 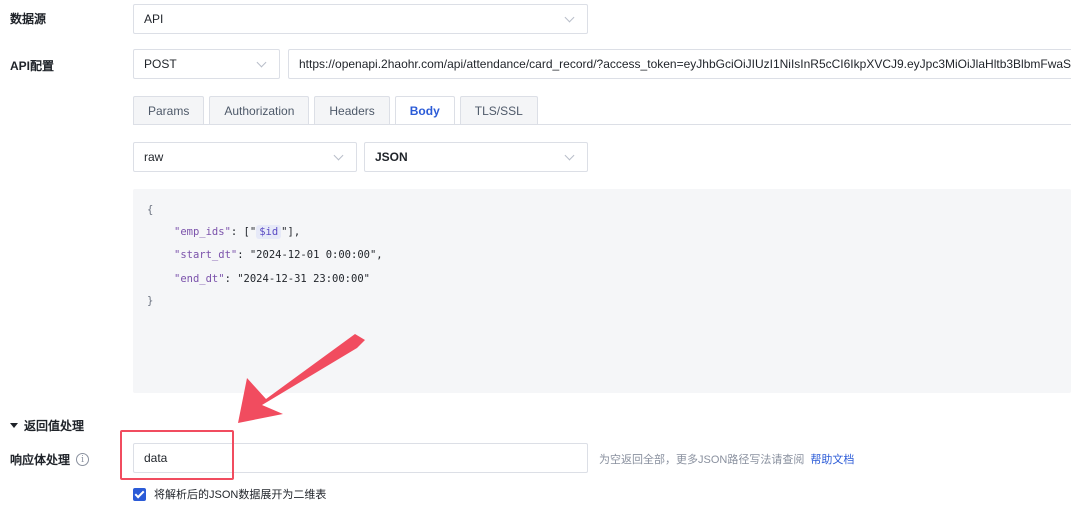 What do you see at coordinates (702, 460) in the screenshot?
I see `response-hint-text: 为空返回全部，更多JSON路径写法请查阅` at bounding box center [702, 460].